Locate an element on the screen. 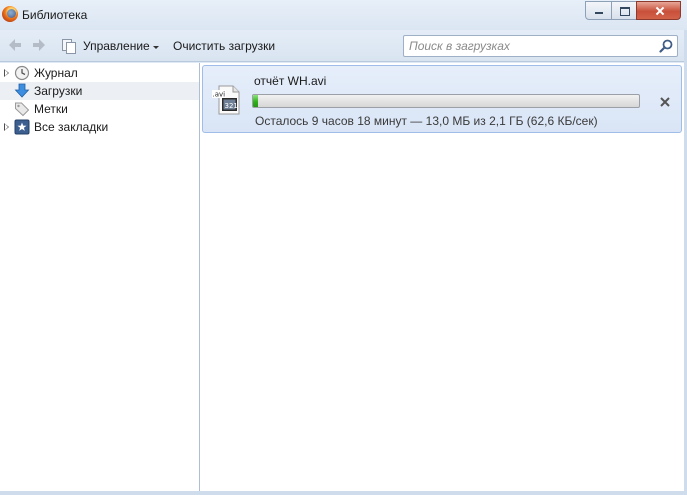 The image size is (687, 495). sidebar-item-history: Журнал is located at coordinates (99, 73).